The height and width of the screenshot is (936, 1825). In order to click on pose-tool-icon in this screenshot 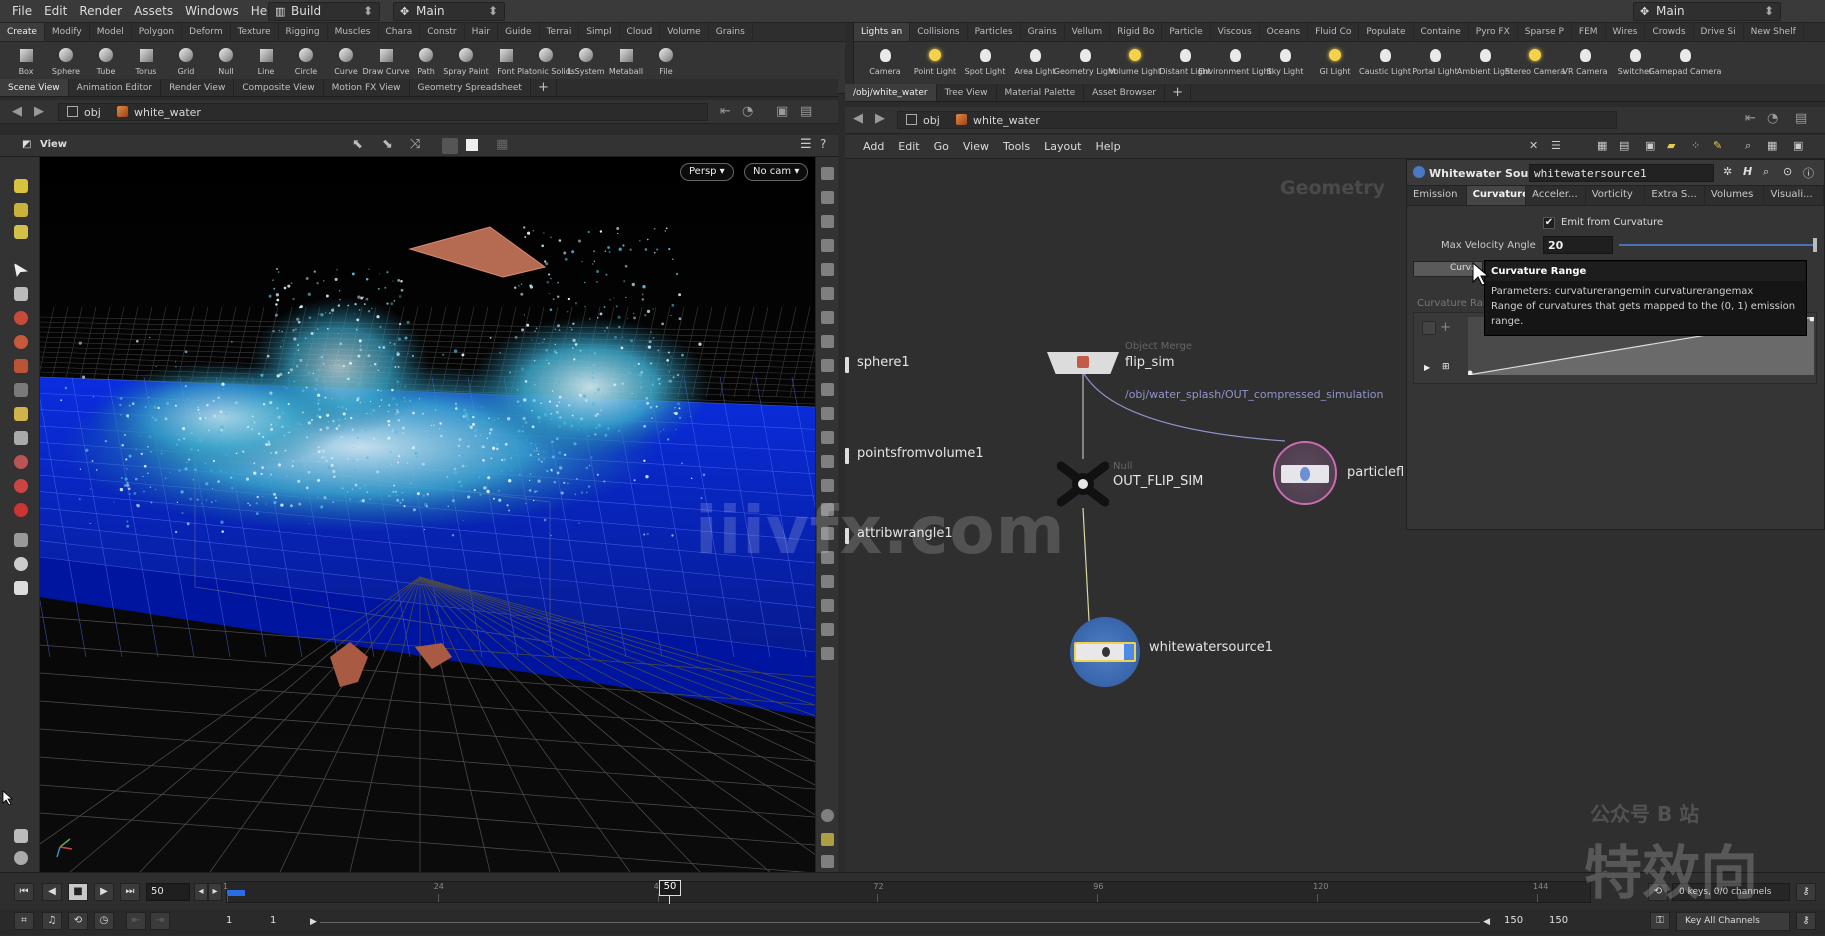, I will do `click(21, 390)`.